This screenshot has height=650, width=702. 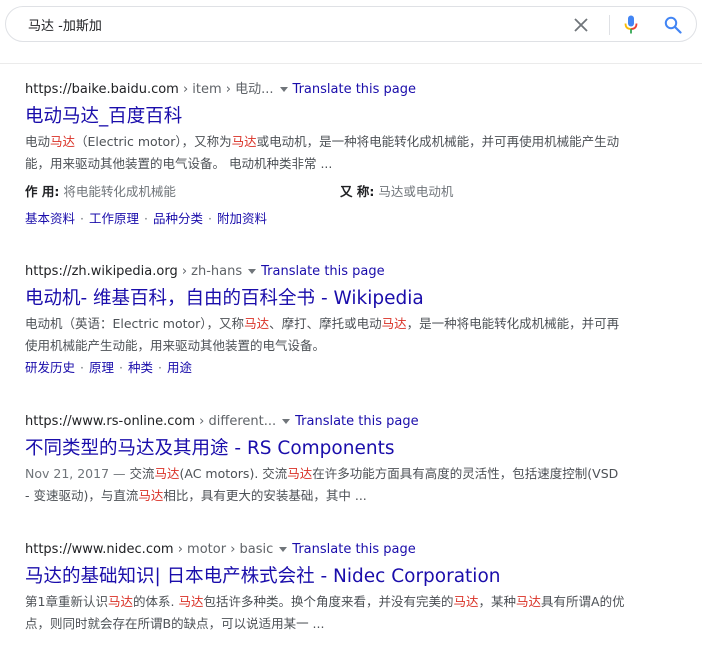 What do you see at coordinates (416, 191) in the screenshot?
I see `attribute-value: 马达或电动机` at bounding box center [416, 191].